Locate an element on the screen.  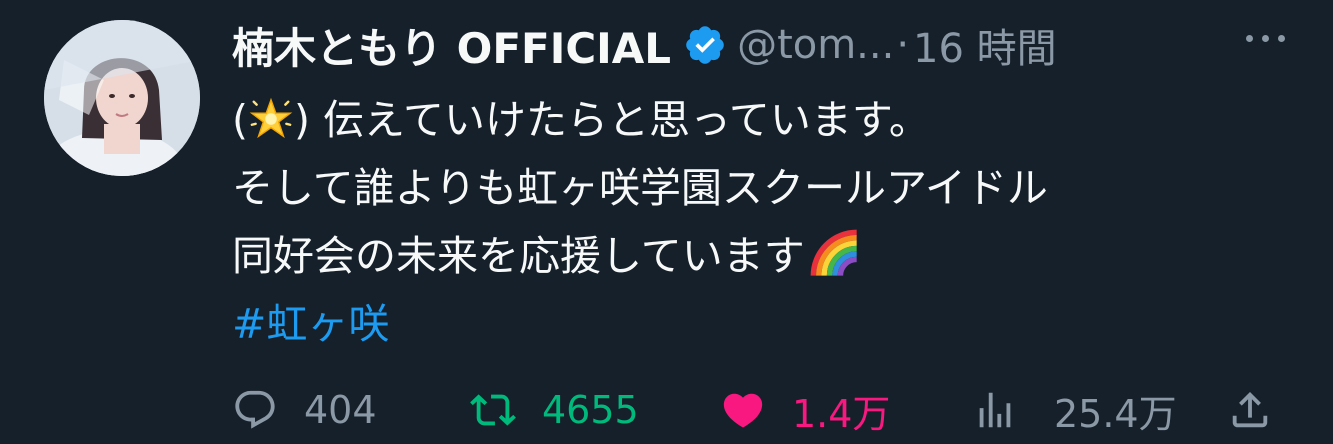
tweet-line-3: 同好会の未来を応援しています is located at coordinates (762, 256).